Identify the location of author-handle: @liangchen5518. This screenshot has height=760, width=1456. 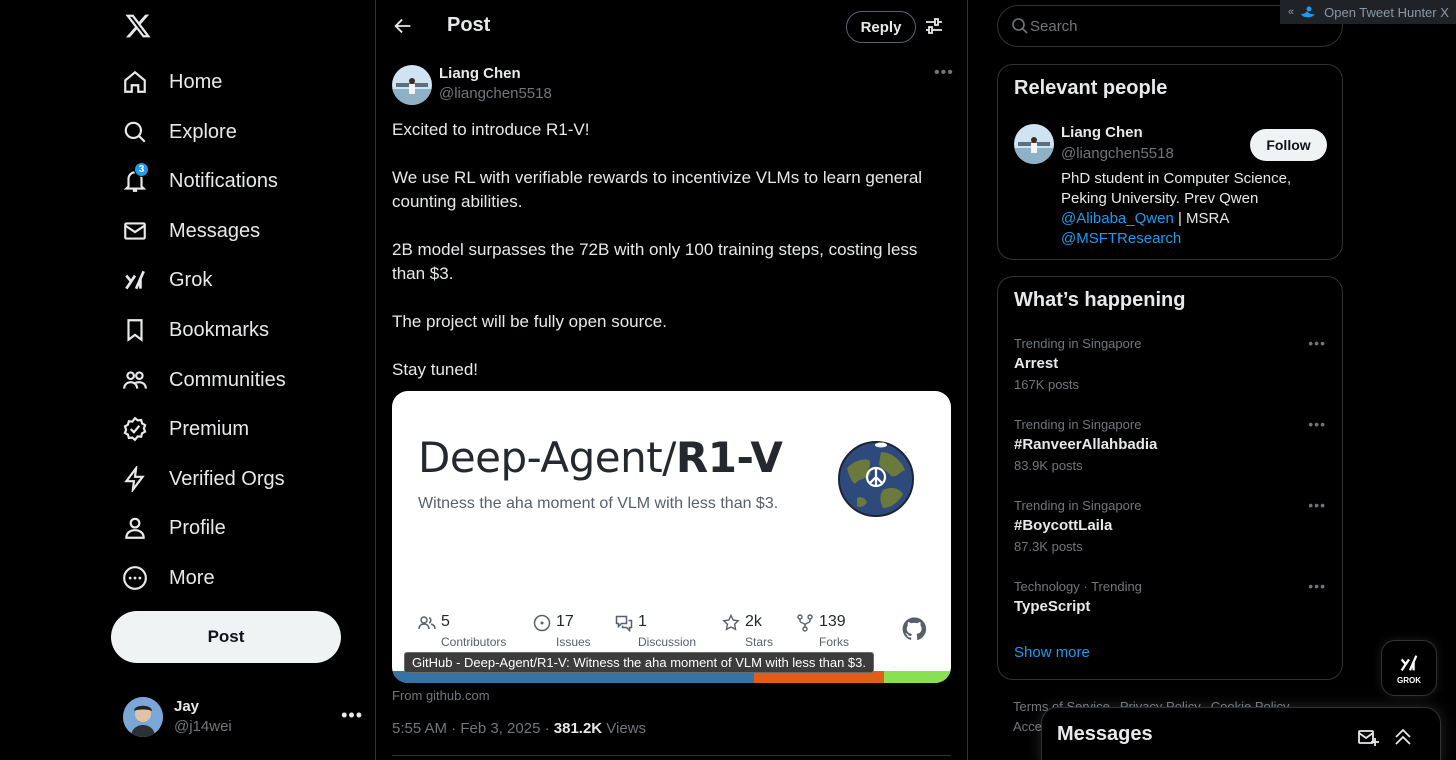
(495, 93).